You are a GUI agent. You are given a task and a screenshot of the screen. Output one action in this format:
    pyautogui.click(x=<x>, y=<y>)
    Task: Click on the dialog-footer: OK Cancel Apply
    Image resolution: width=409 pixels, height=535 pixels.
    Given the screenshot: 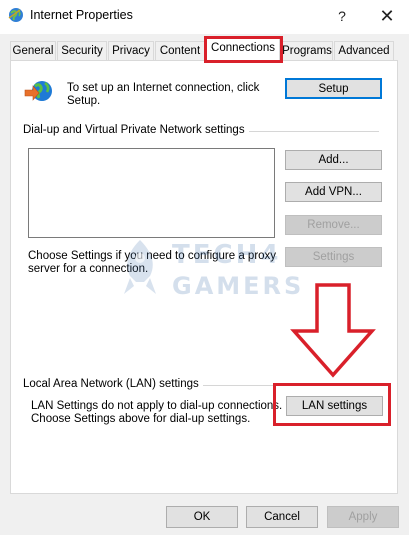 What is the action you would take?
    pyautogui.click(x=204, y=514)
    